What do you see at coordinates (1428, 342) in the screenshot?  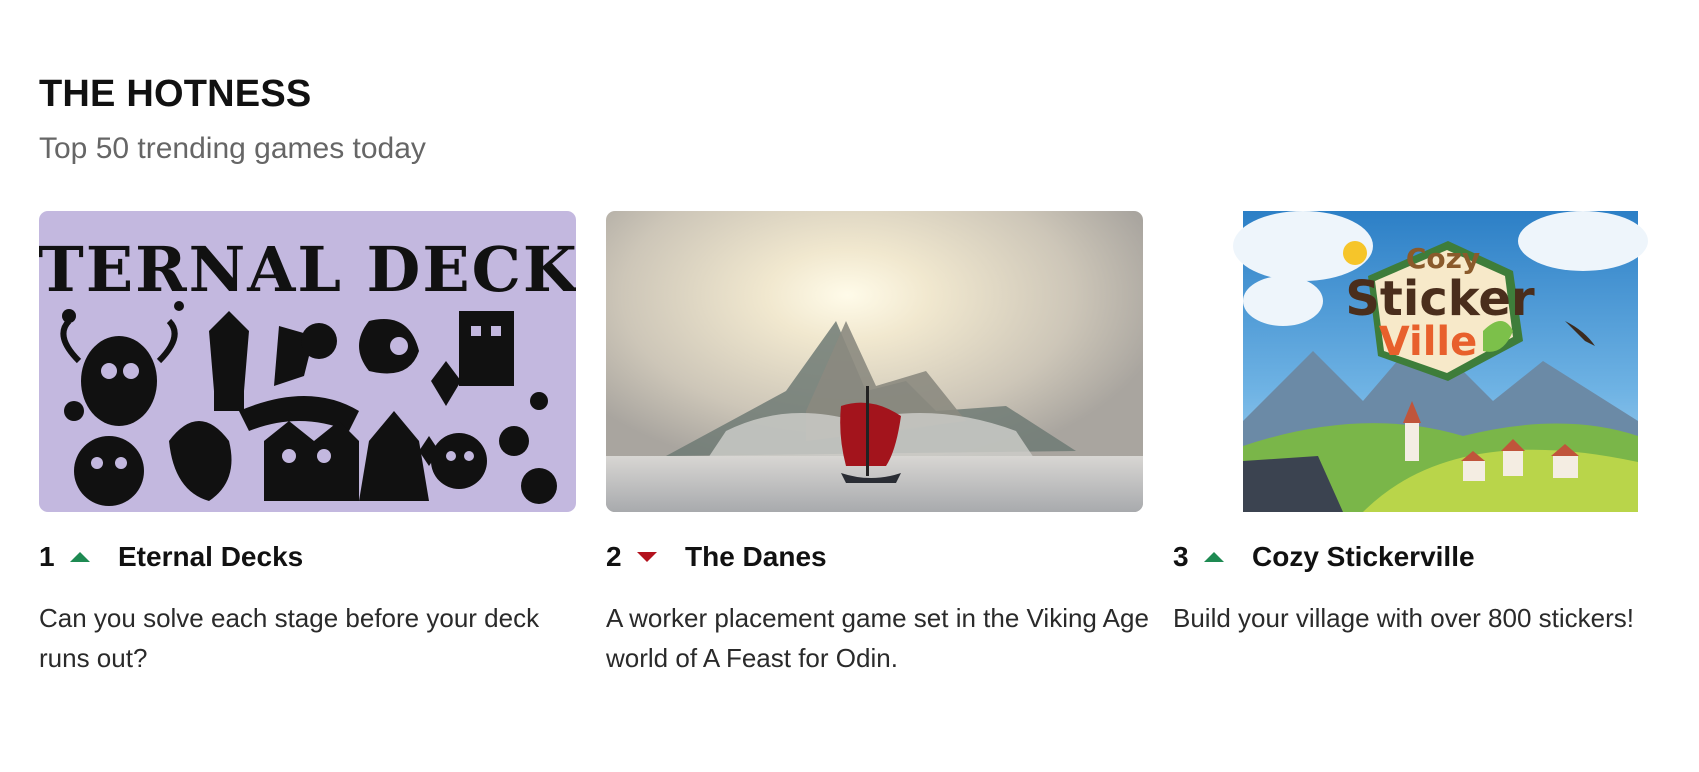 I see `svg-text: Ville` at bounding box center [1428, 342].